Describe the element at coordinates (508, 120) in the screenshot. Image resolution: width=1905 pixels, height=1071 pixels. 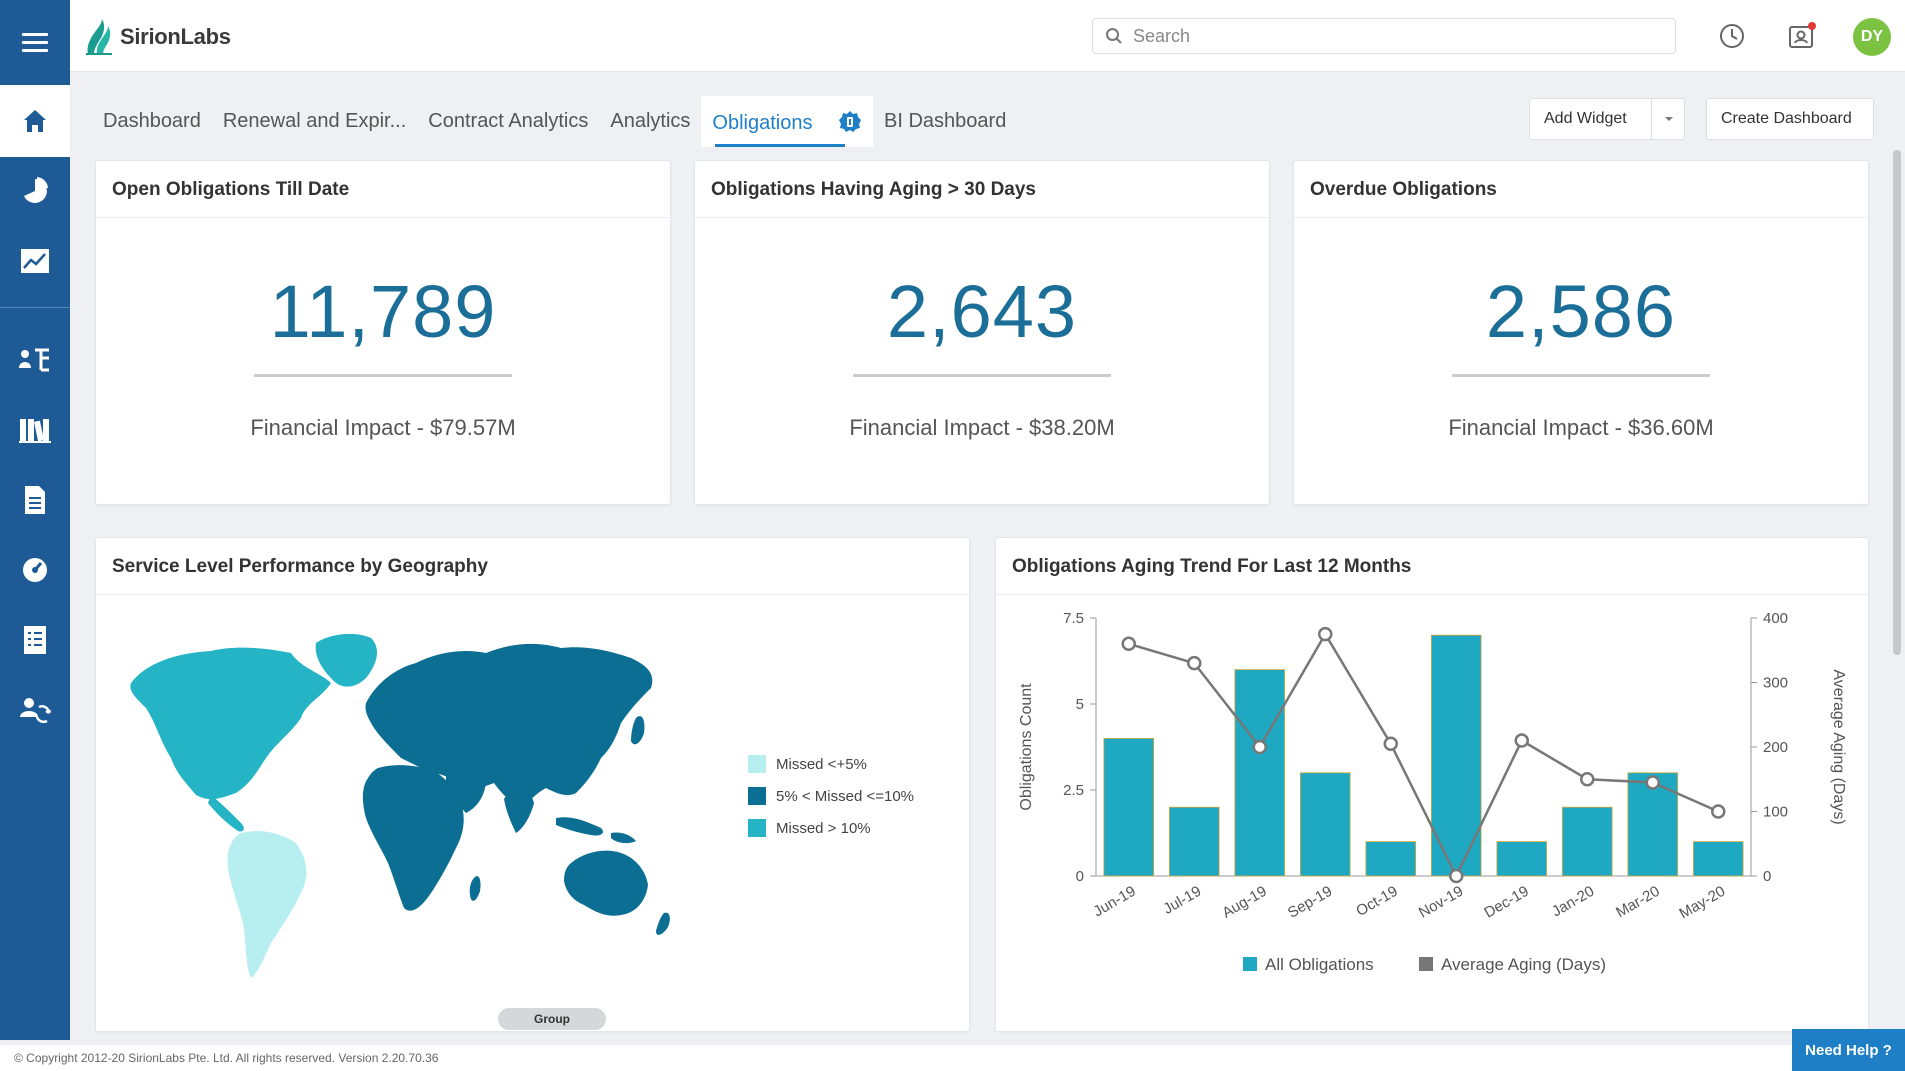
I see `tab-contract-analytics: Contract Analytics` at that location.